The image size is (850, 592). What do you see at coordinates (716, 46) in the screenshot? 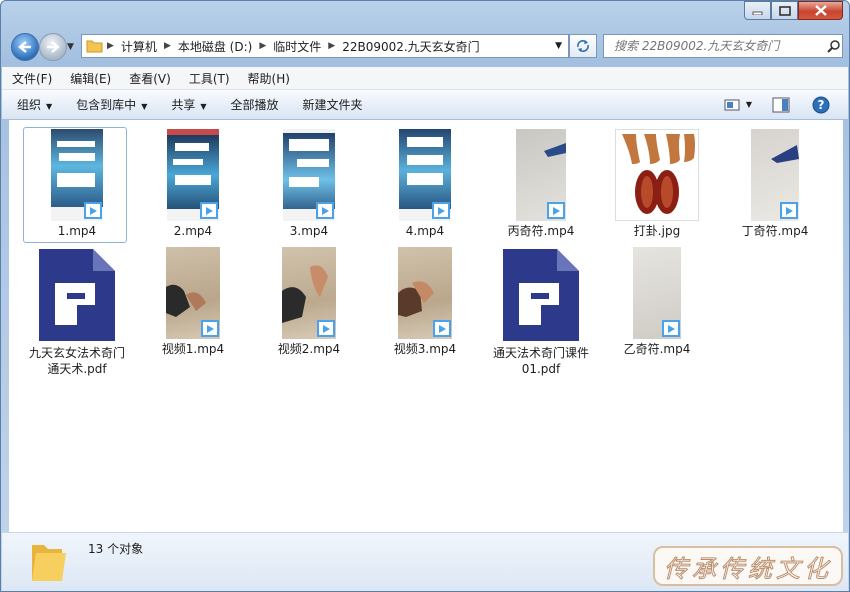
I see `search-input` at bounding box center [716, 46].